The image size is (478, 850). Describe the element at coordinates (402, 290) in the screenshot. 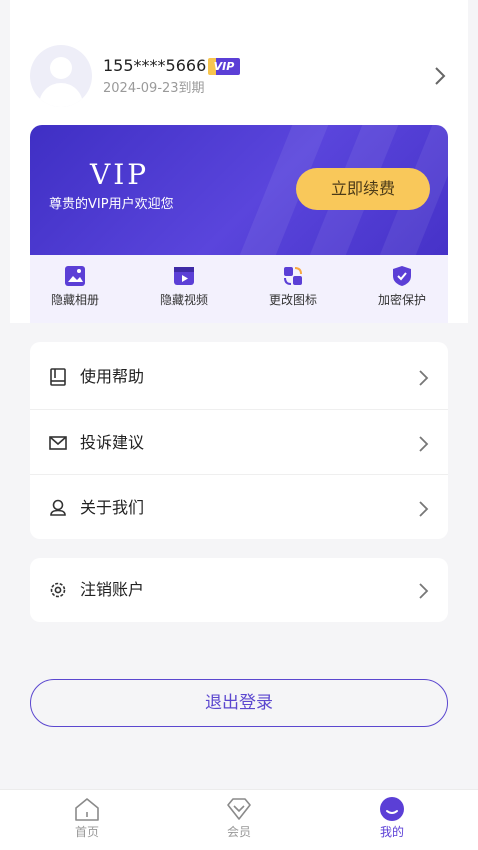

I see `feature-encrypt: 加密保护` at that location.